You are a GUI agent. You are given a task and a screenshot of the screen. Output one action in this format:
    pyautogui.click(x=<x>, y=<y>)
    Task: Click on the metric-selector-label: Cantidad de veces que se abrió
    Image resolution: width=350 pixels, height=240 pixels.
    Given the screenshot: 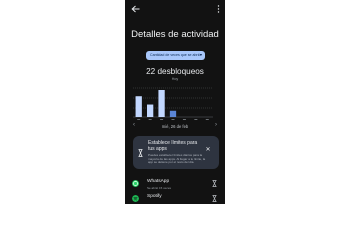 What is the action you would take?
    pyautogui.click(x=175, y=55)
    